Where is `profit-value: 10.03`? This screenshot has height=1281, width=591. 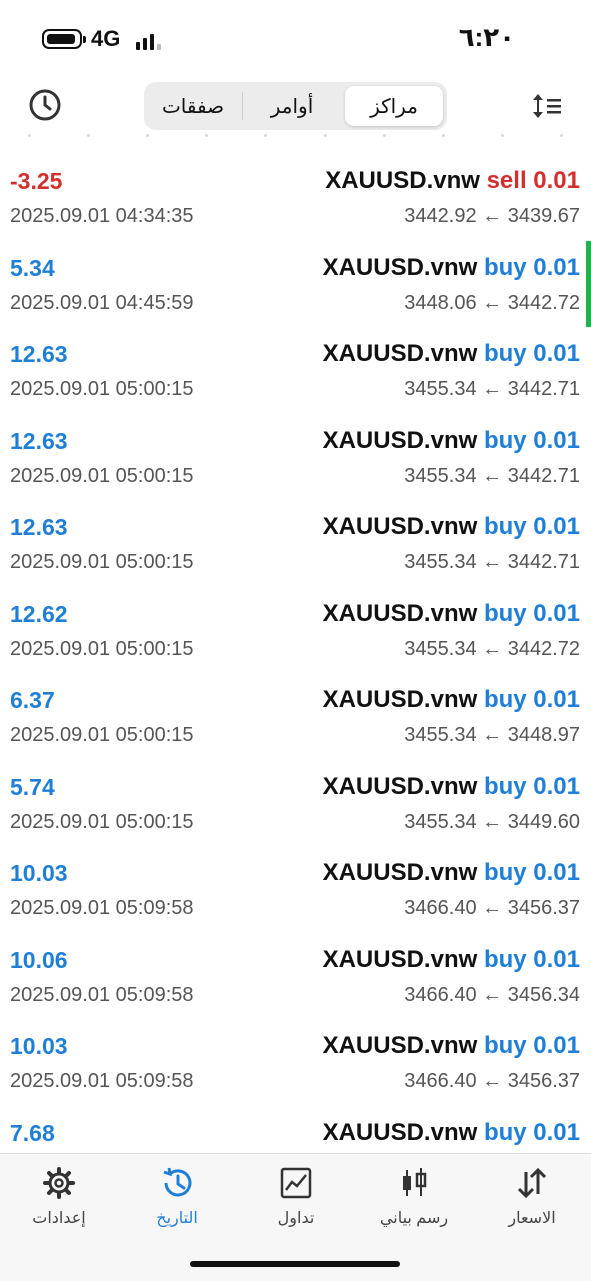
profit-value: 10.03 is located at coordinates (39, 873).